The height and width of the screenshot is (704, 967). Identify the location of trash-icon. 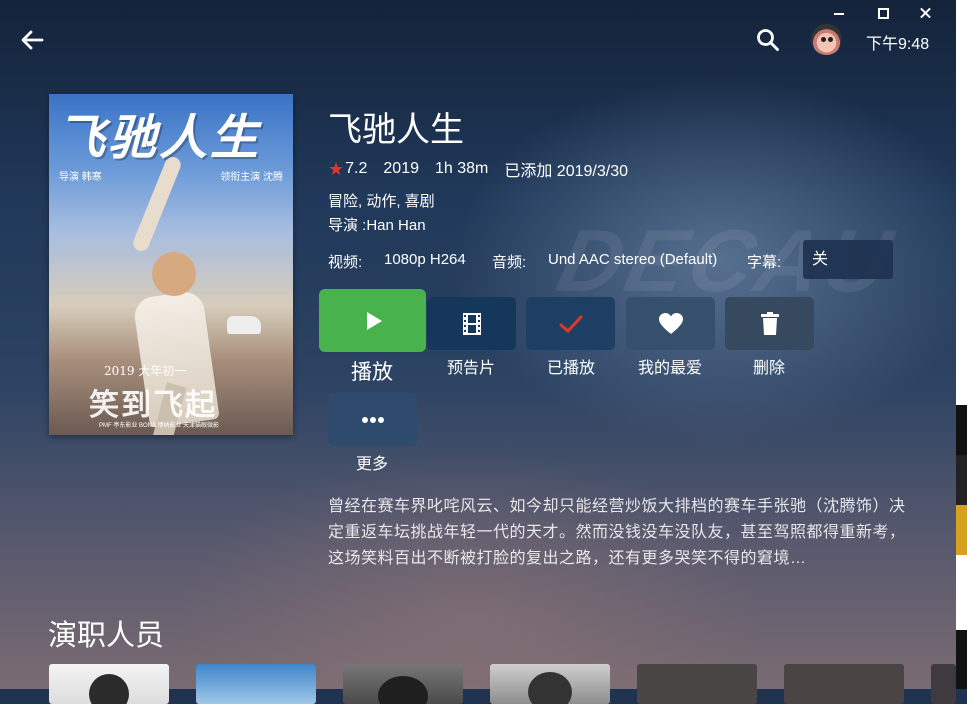
(769, 323).